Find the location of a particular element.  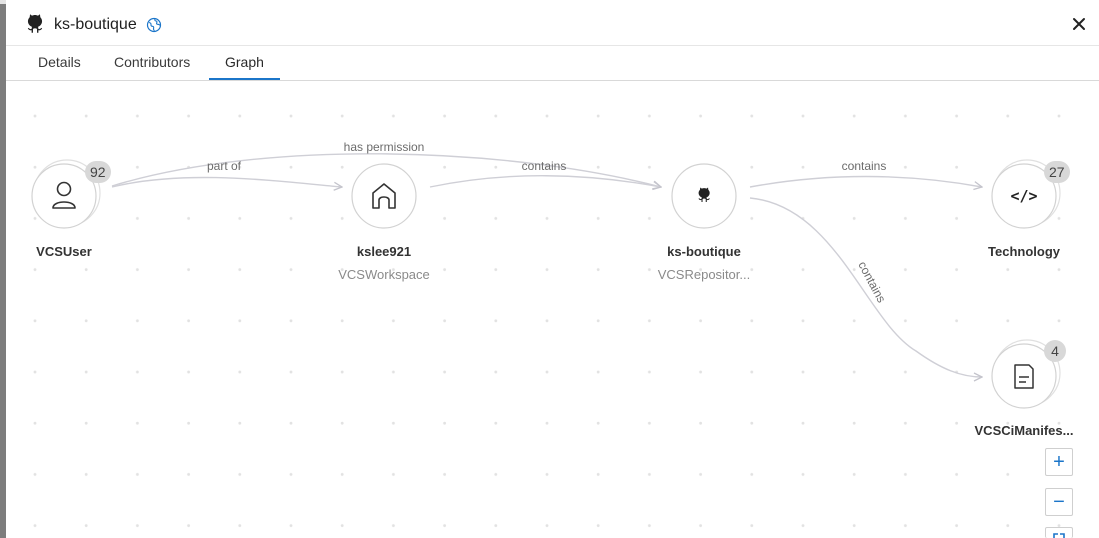

tab-bar: Details Contributors Graph is located at coordinates (552, 63).